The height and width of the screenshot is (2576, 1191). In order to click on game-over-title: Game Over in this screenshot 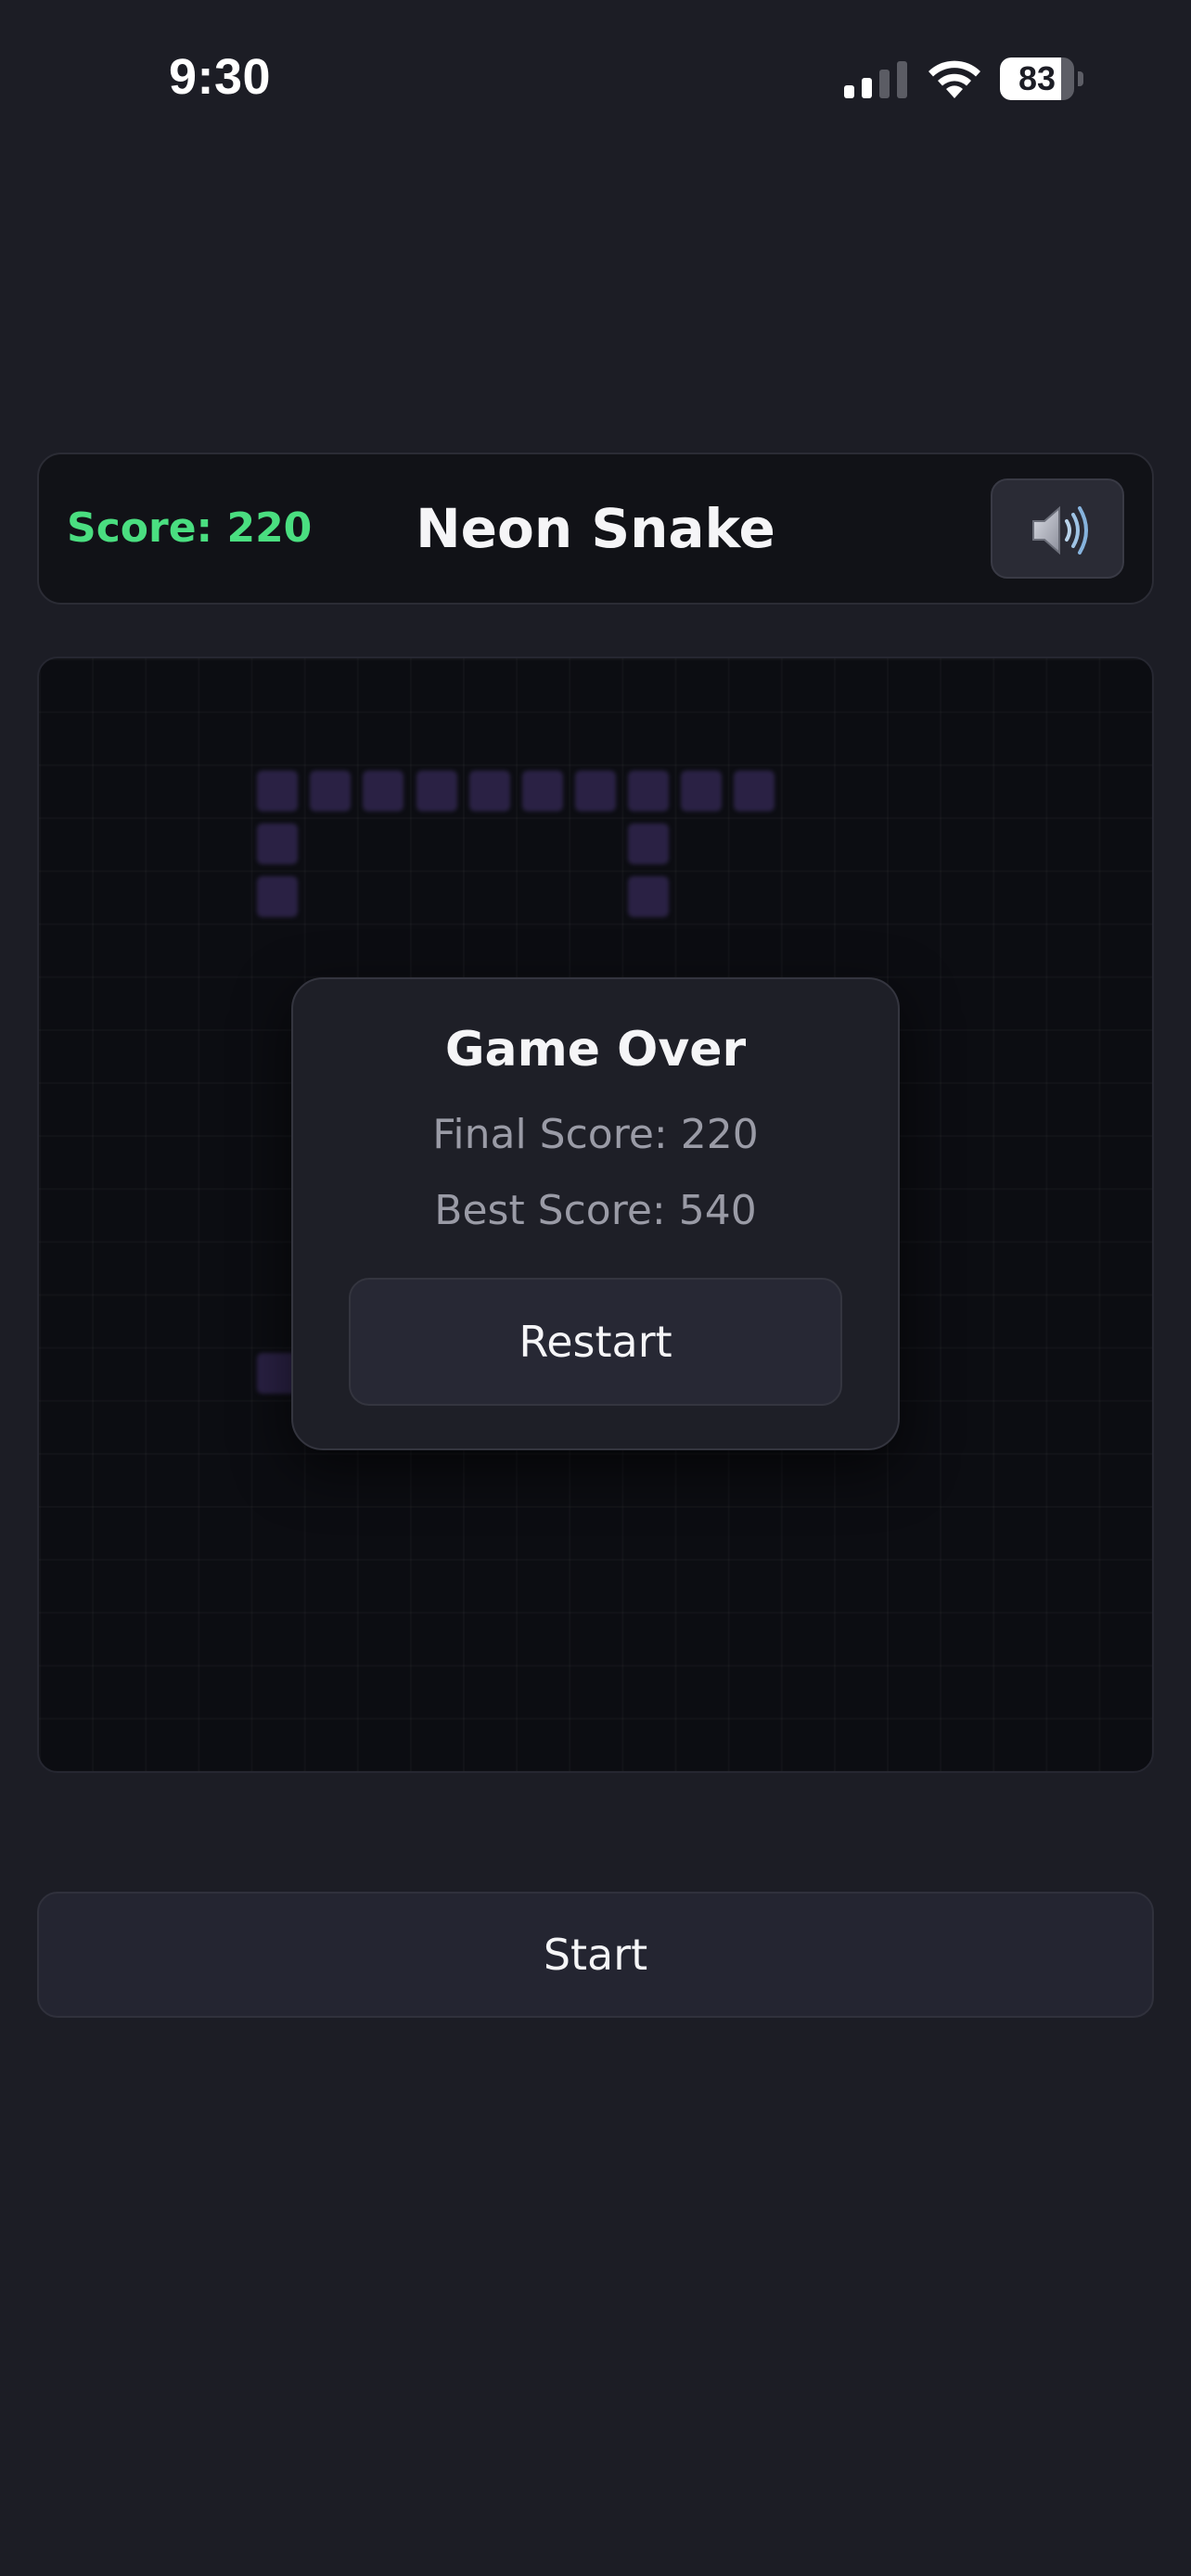, I will do `click(595, 1050)`.